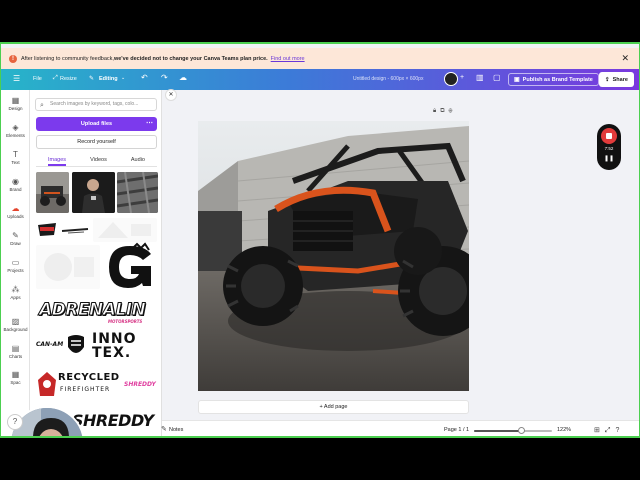 The width and height of the screenshot is (640, 480). Describe the element at coordinates (68, 267) in the screenshot. I see `logo-thumbnail-faint` at that location.